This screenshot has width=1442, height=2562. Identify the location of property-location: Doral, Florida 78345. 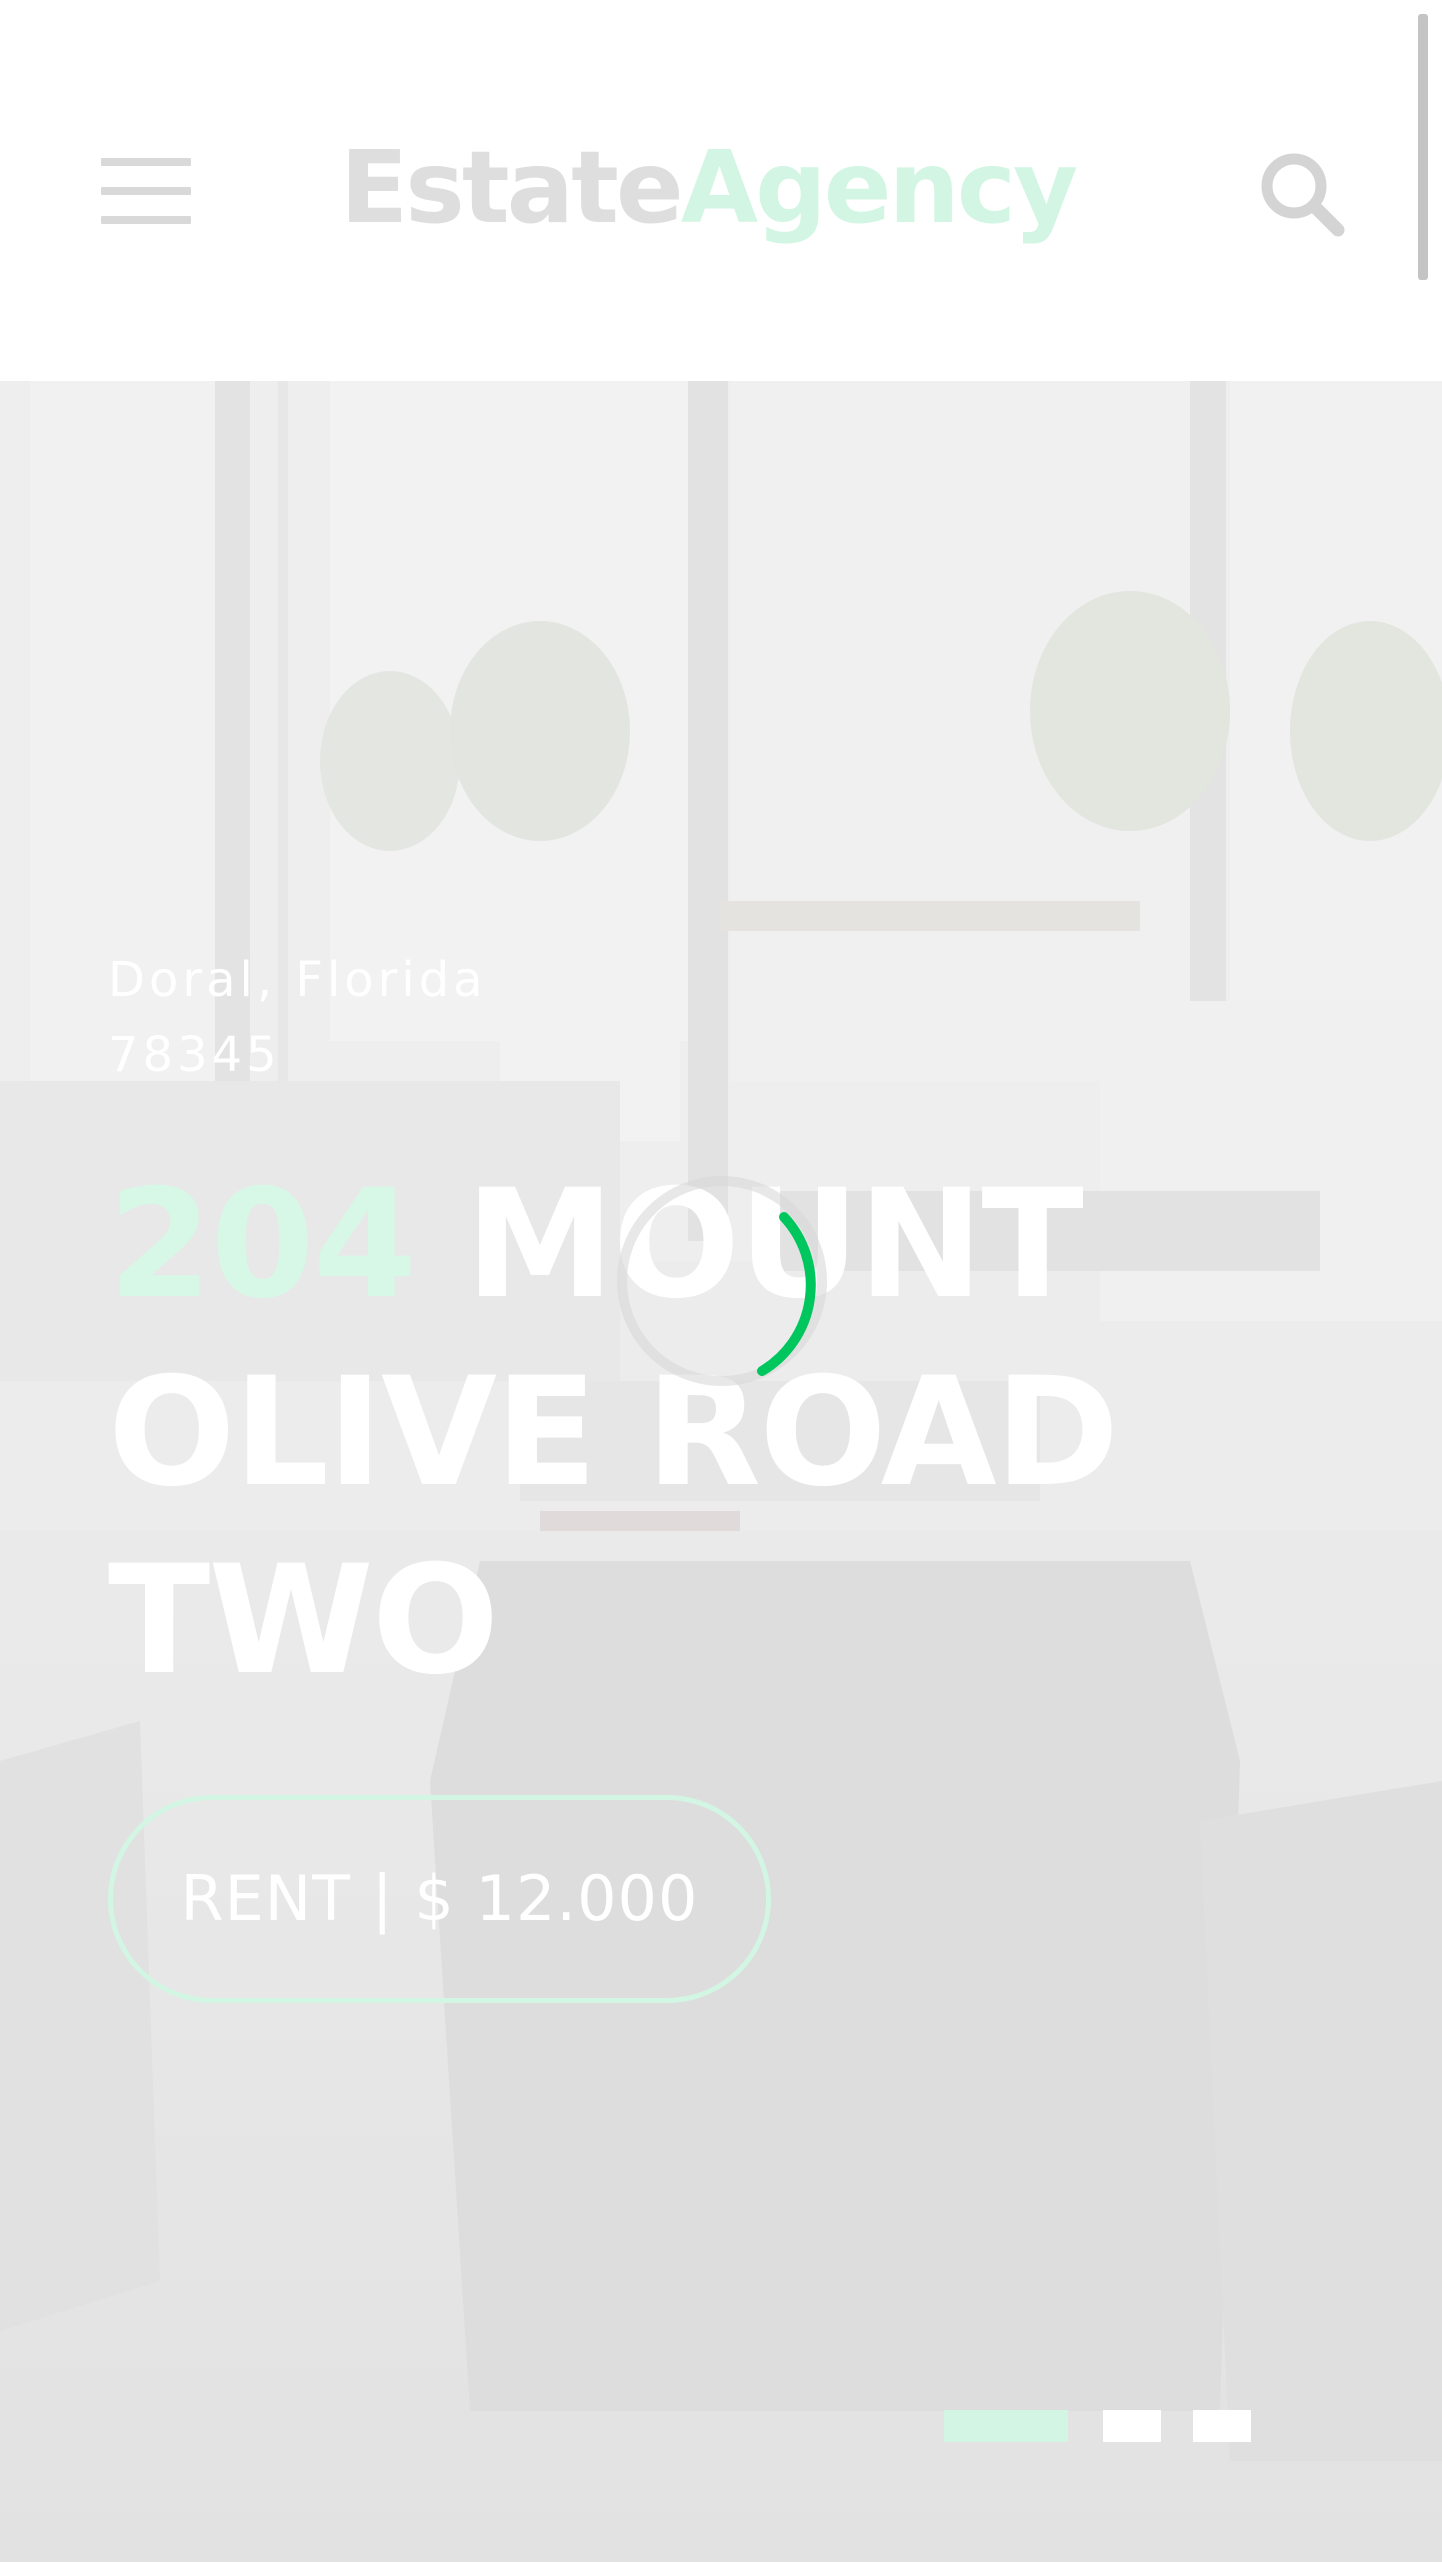
(297, 1018).